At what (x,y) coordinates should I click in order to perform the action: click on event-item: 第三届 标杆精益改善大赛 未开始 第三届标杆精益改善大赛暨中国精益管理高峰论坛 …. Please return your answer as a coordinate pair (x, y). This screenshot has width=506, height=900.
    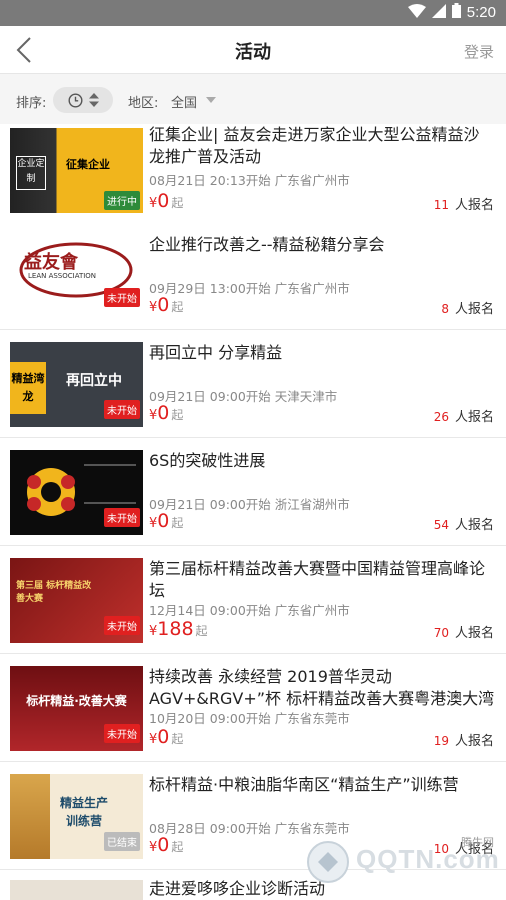
    Looking at the image, I should click on (253, 600).